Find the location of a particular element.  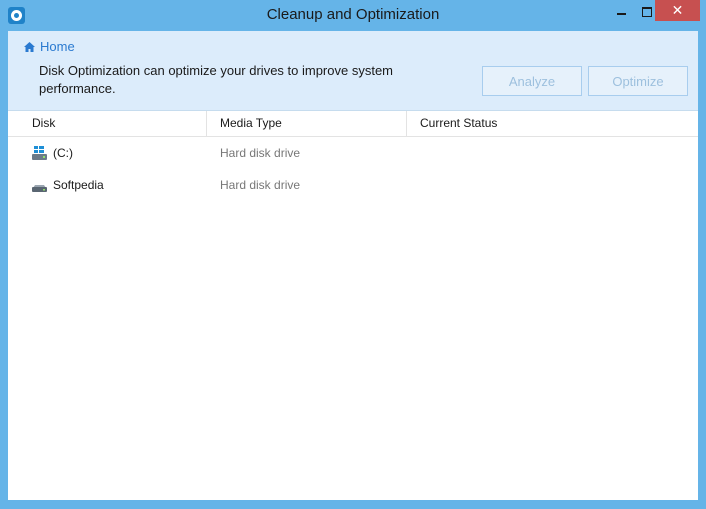

maximize-icon is located at coordinates (647, 11).